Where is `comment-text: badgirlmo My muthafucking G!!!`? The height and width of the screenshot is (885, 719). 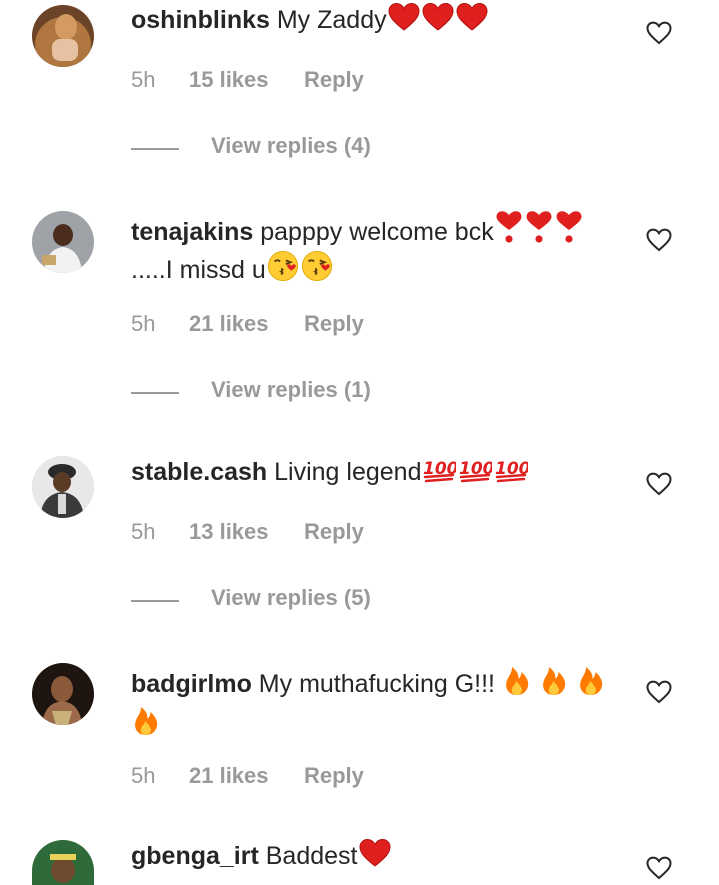
comment-text: badgirlmo My muthafucking G!!! is located at coordinates (376, 702).